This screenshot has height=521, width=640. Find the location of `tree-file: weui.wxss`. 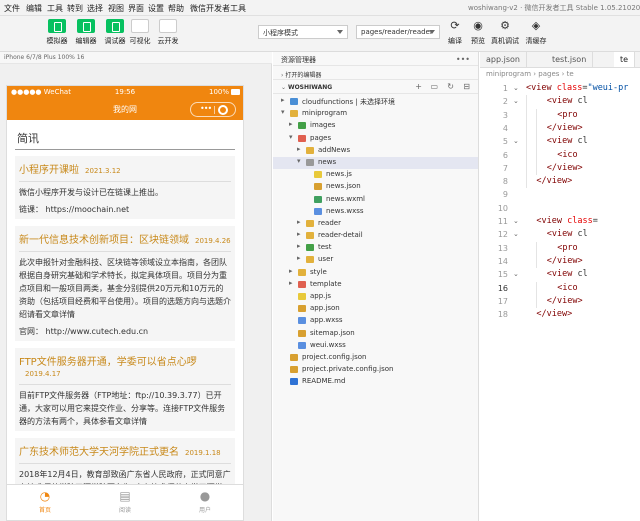

tree-file: weui.wxss is located at coordinates (375, 346).